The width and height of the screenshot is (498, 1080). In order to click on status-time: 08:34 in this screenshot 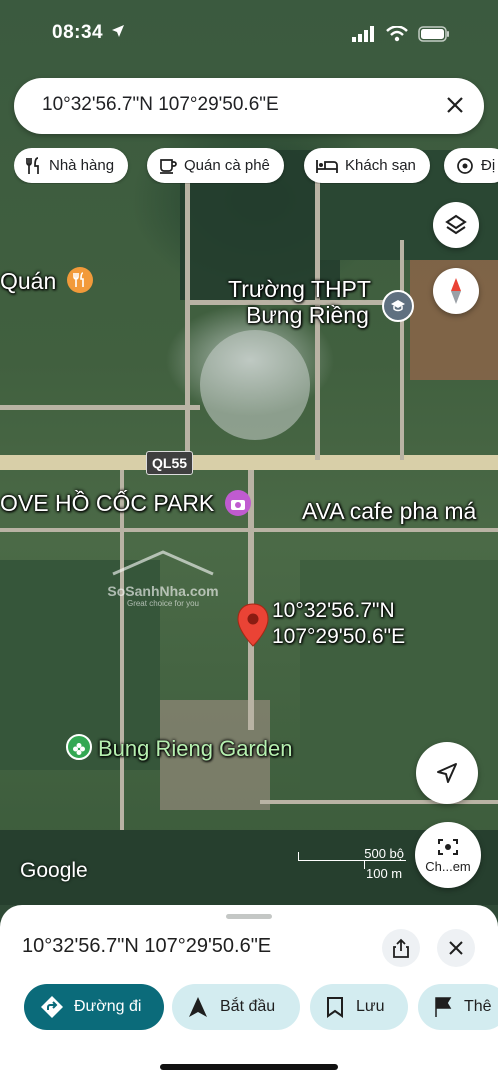, I will do `click(88, 33)`.